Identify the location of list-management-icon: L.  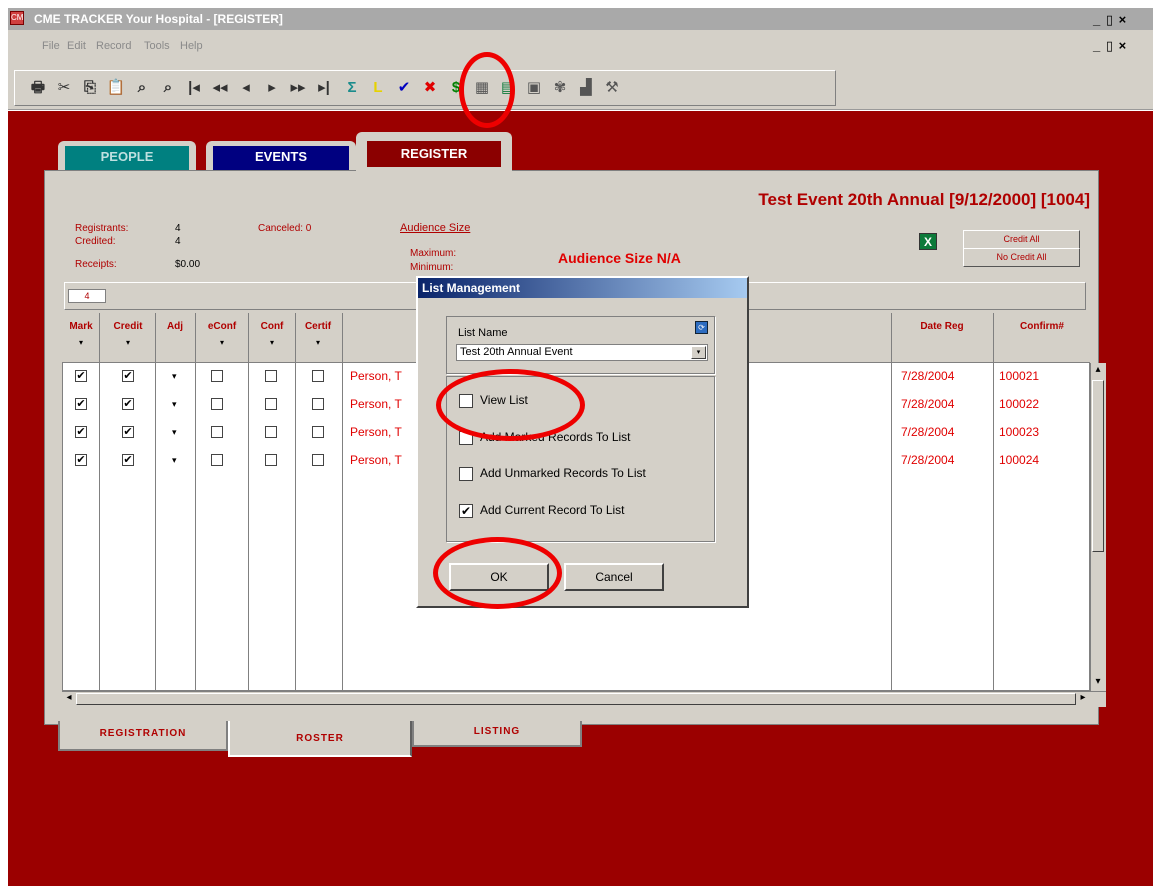
(378, 88).